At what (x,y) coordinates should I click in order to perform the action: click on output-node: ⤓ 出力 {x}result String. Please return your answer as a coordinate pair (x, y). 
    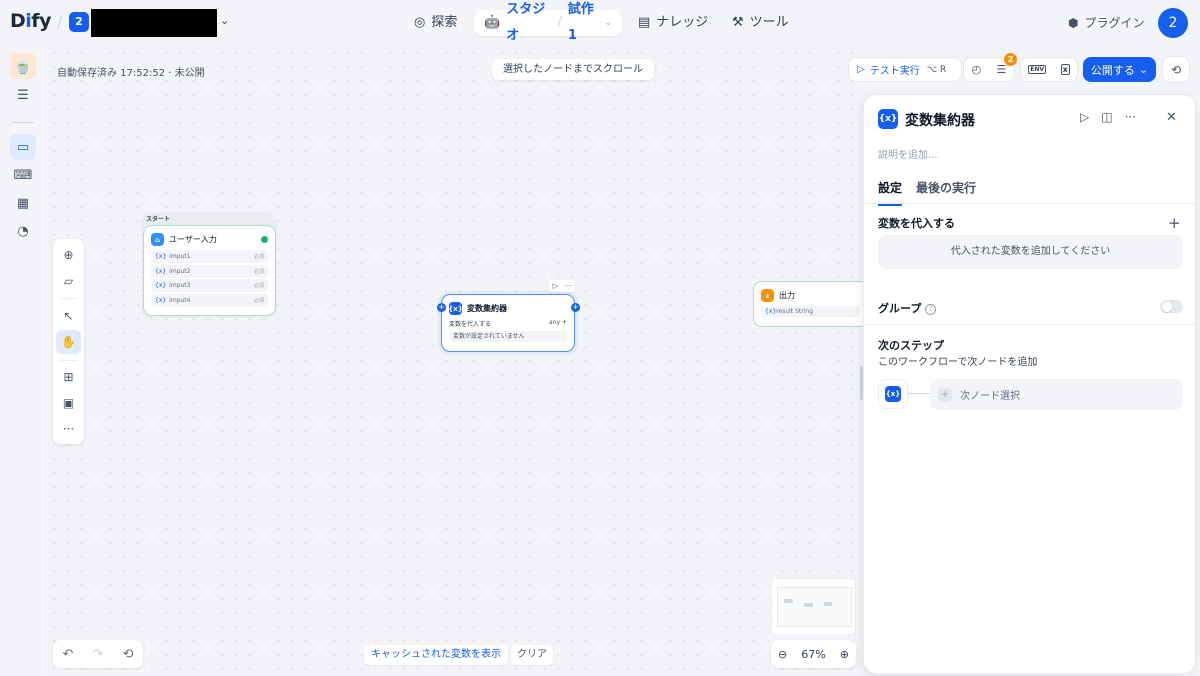
    Looking at the image, I should click on (810, 304).